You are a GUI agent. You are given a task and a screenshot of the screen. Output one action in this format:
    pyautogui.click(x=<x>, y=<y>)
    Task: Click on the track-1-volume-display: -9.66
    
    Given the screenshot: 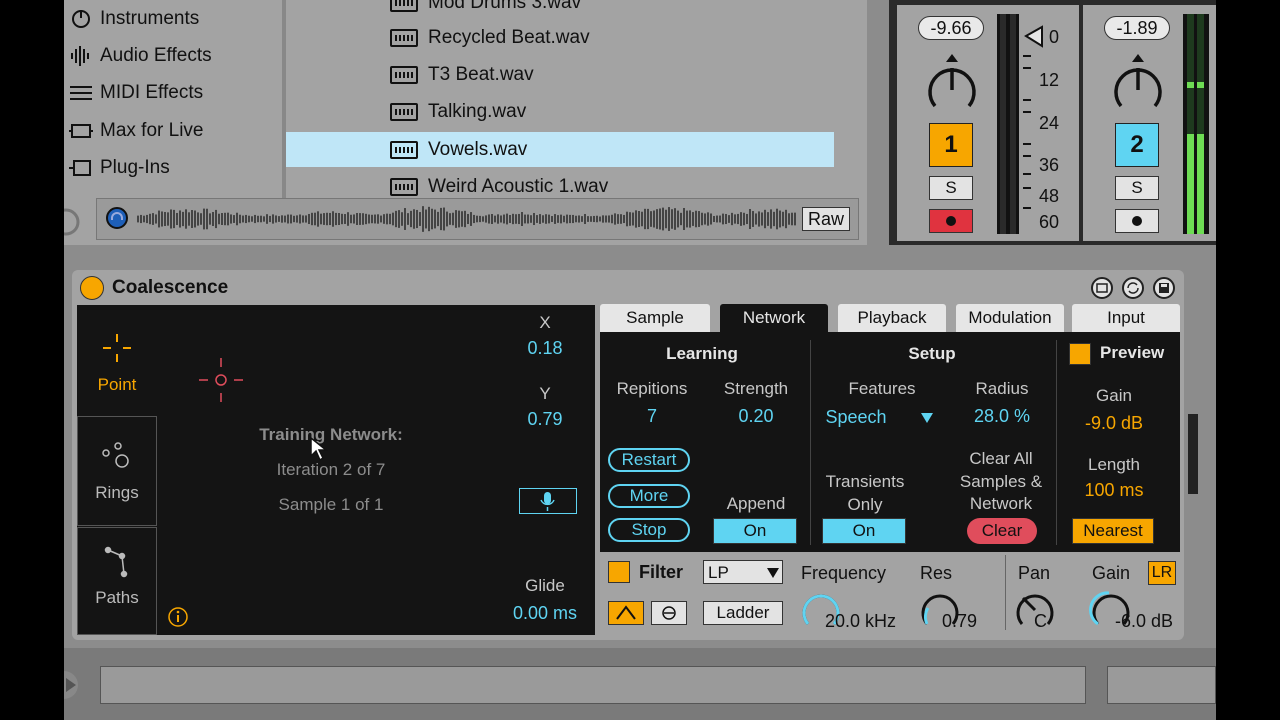 What is the action you would take?
    pyautogui.click(x=951, y=28)
    